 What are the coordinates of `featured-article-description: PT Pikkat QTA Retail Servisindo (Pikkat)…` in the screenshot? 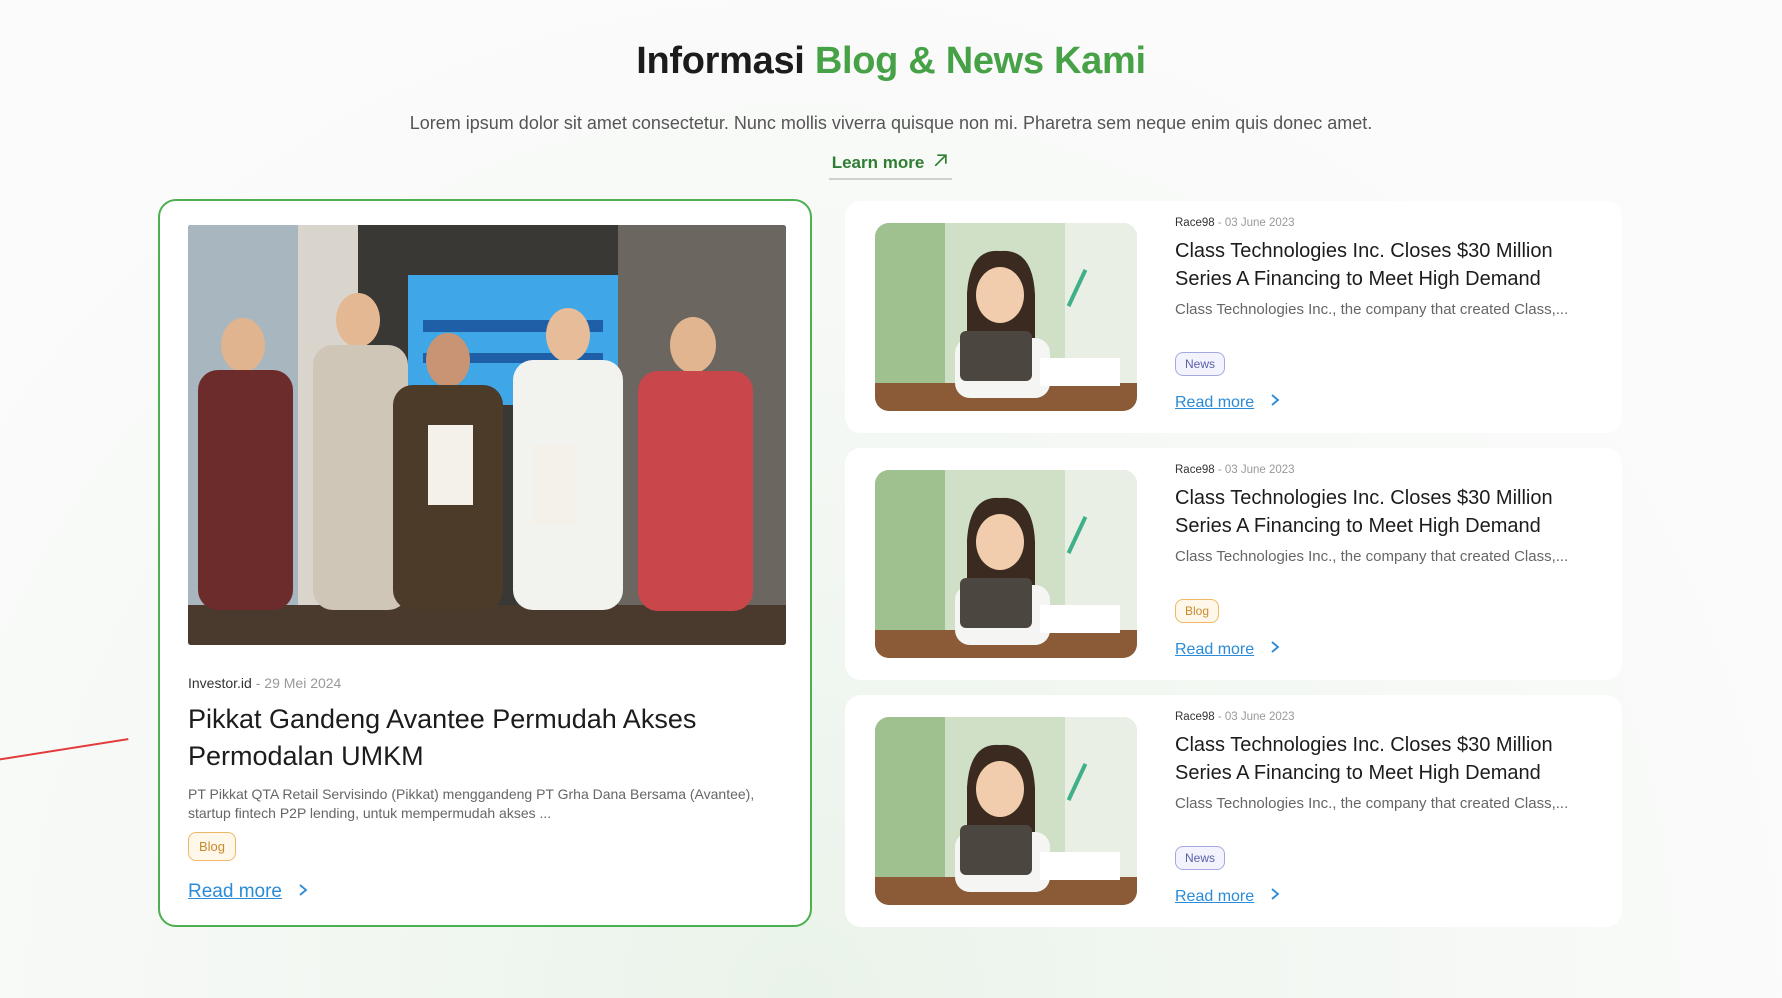 It's located at (471, 803).